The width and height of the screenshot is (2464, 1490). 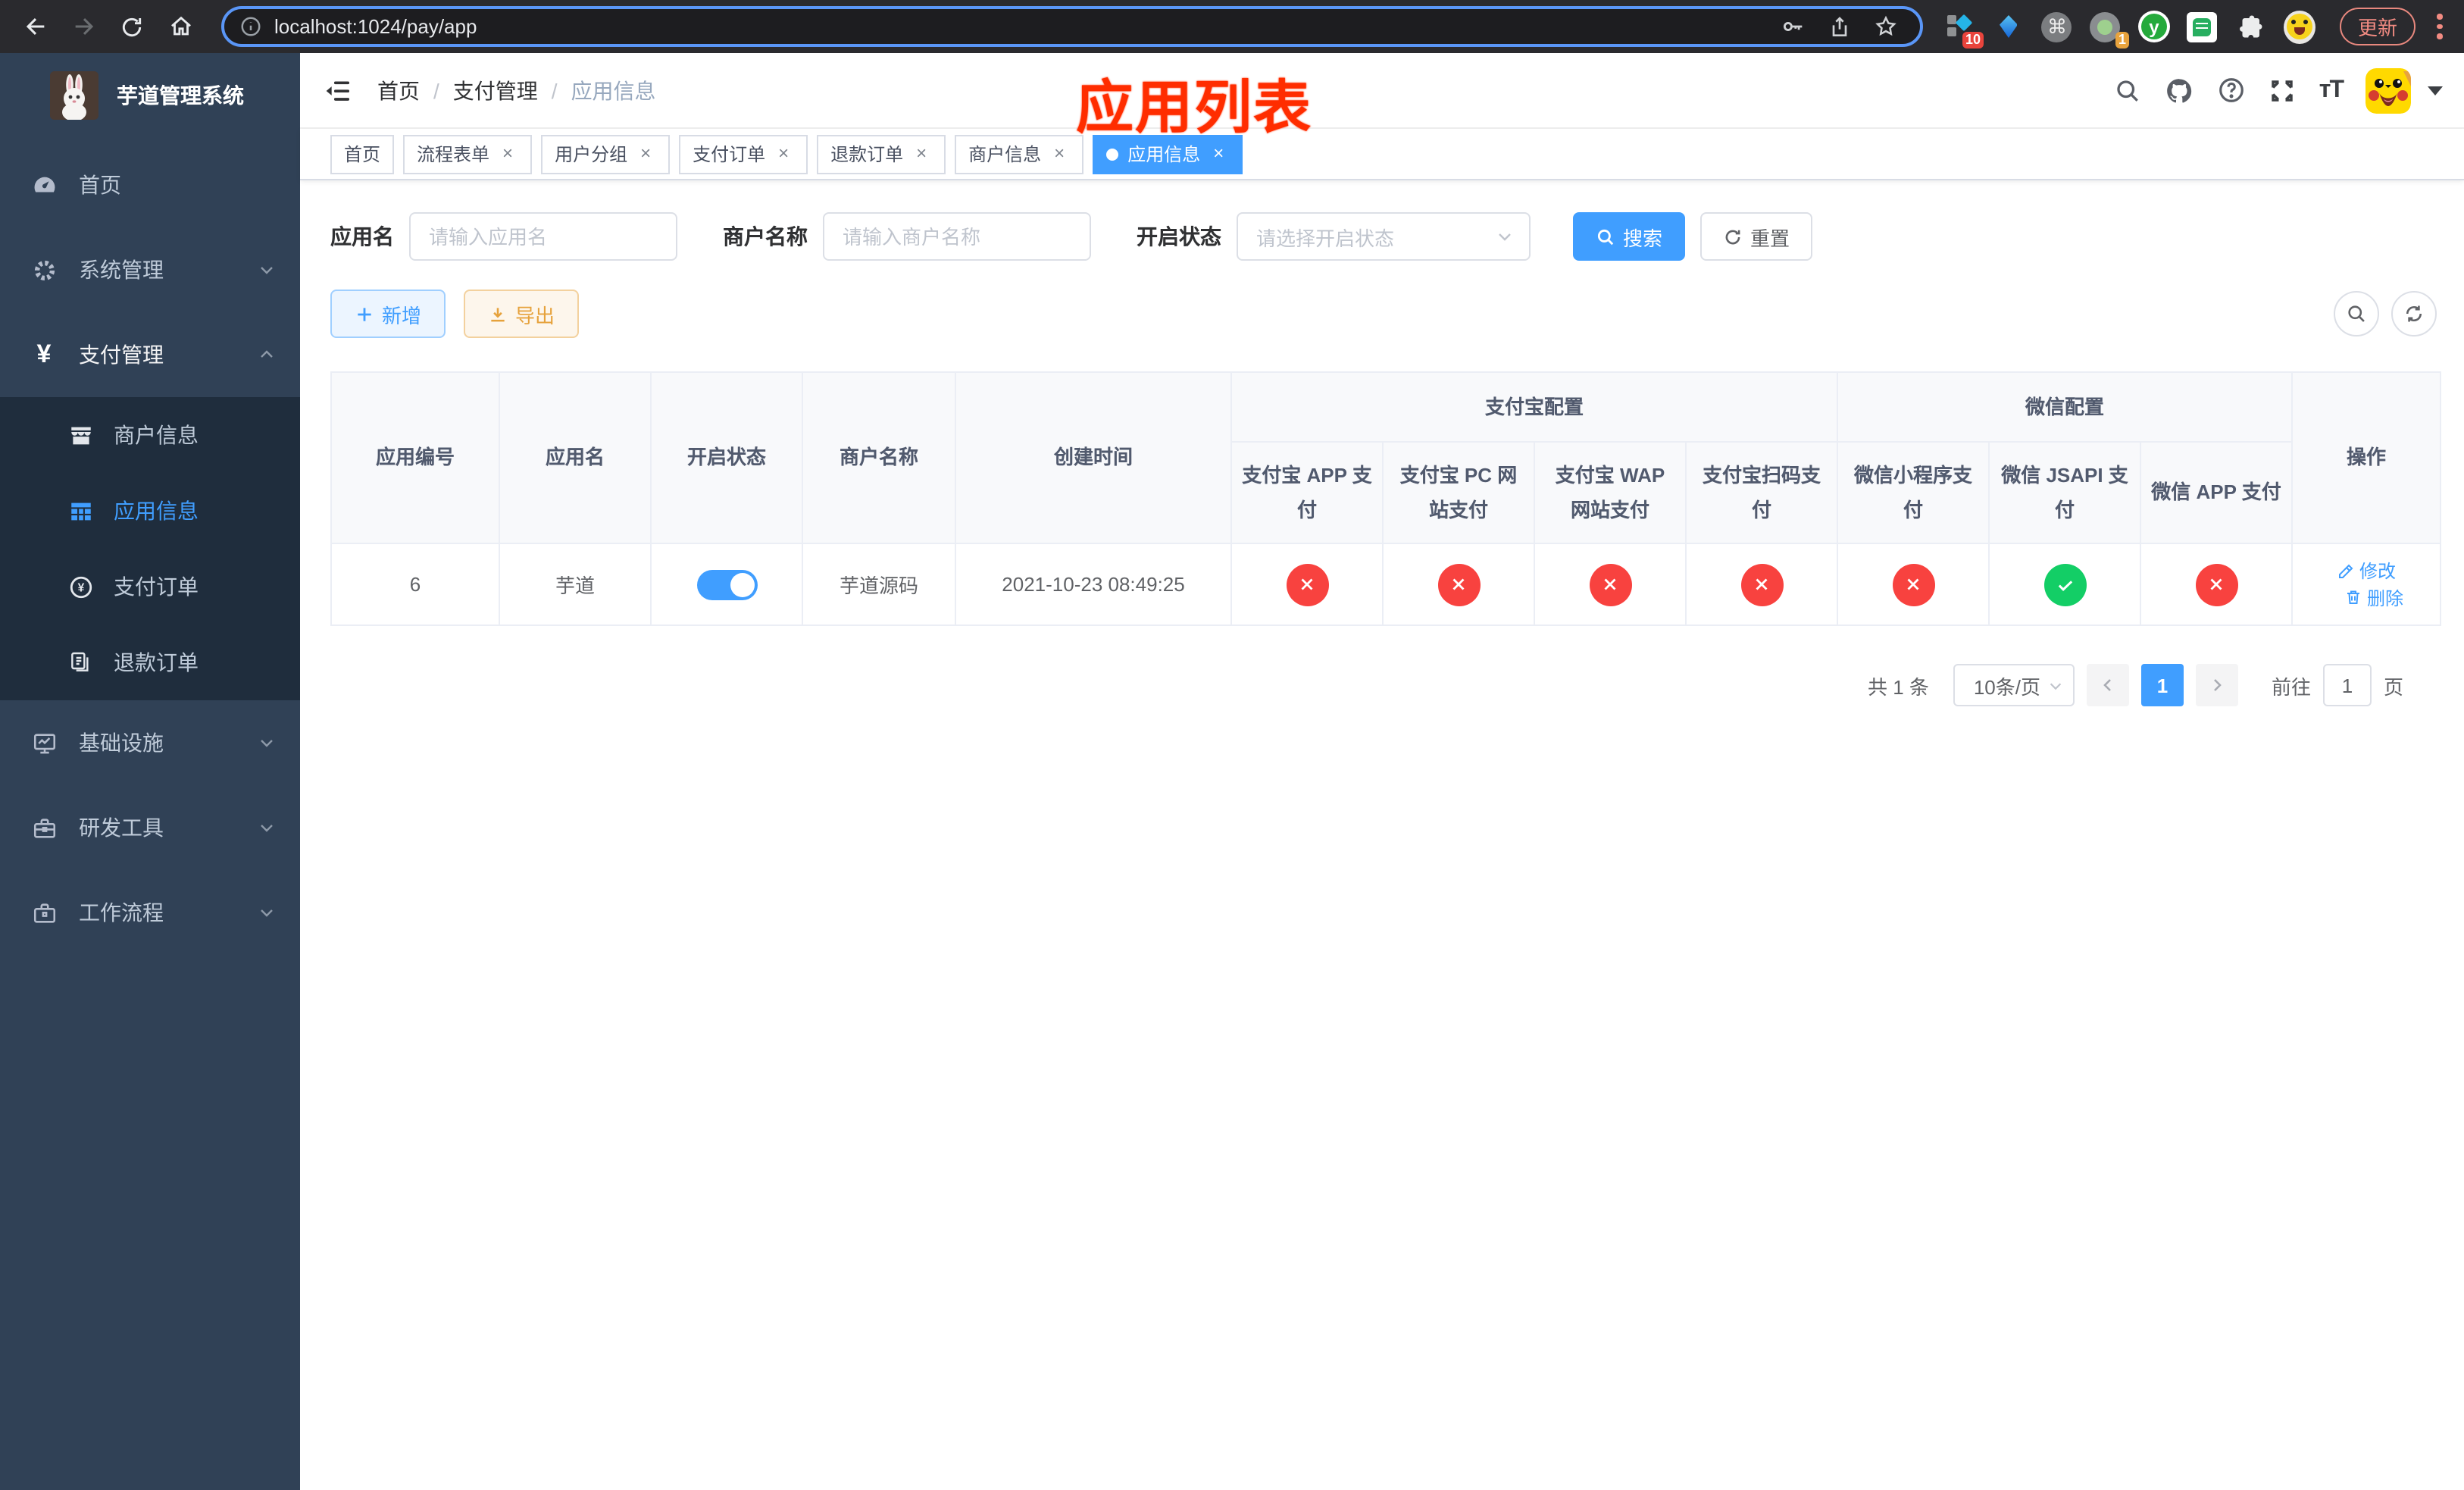 What do you see at coordinates (543, 236) in the screenshot?
I see `app-name-input` at bounding box center [543, 236].